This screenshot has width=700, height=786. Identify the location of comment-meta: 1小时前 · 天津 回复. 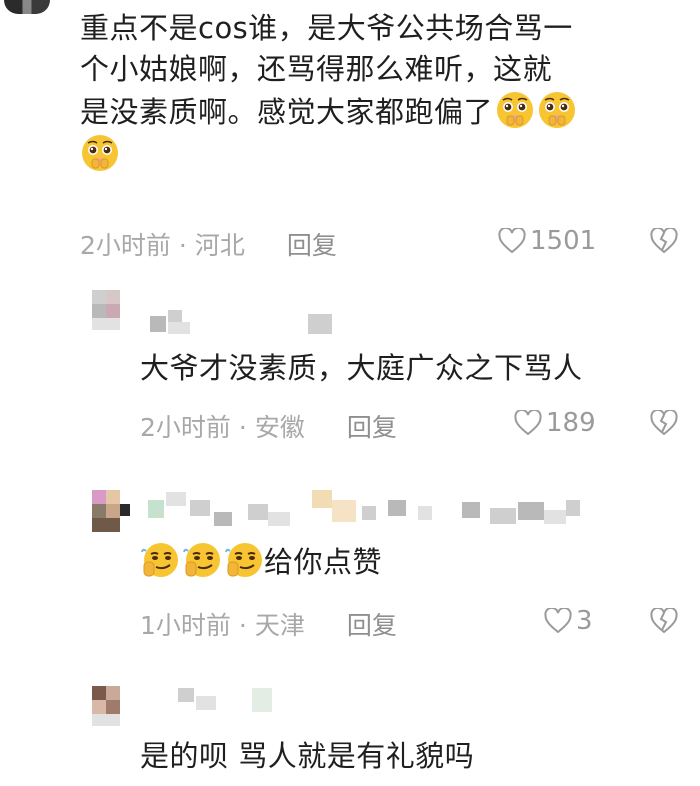
(268, 624).